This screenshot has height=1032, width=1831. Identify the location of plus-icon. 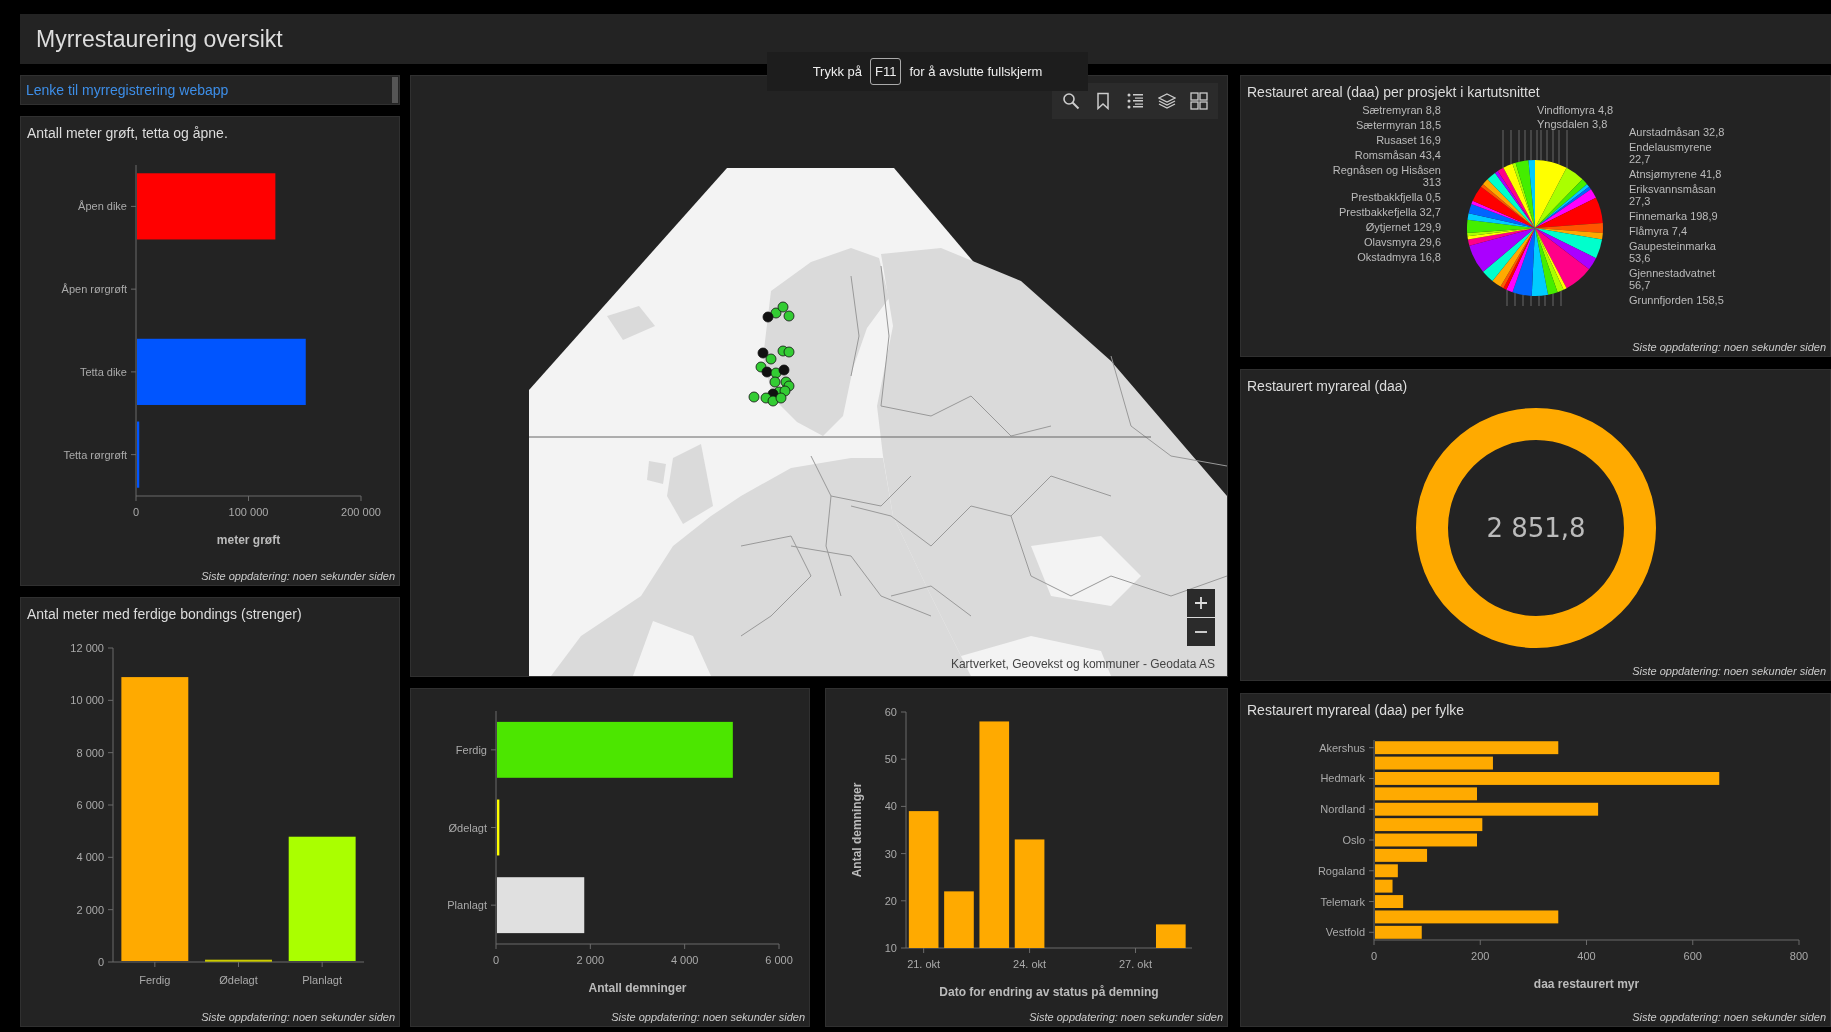
(1201, 603).